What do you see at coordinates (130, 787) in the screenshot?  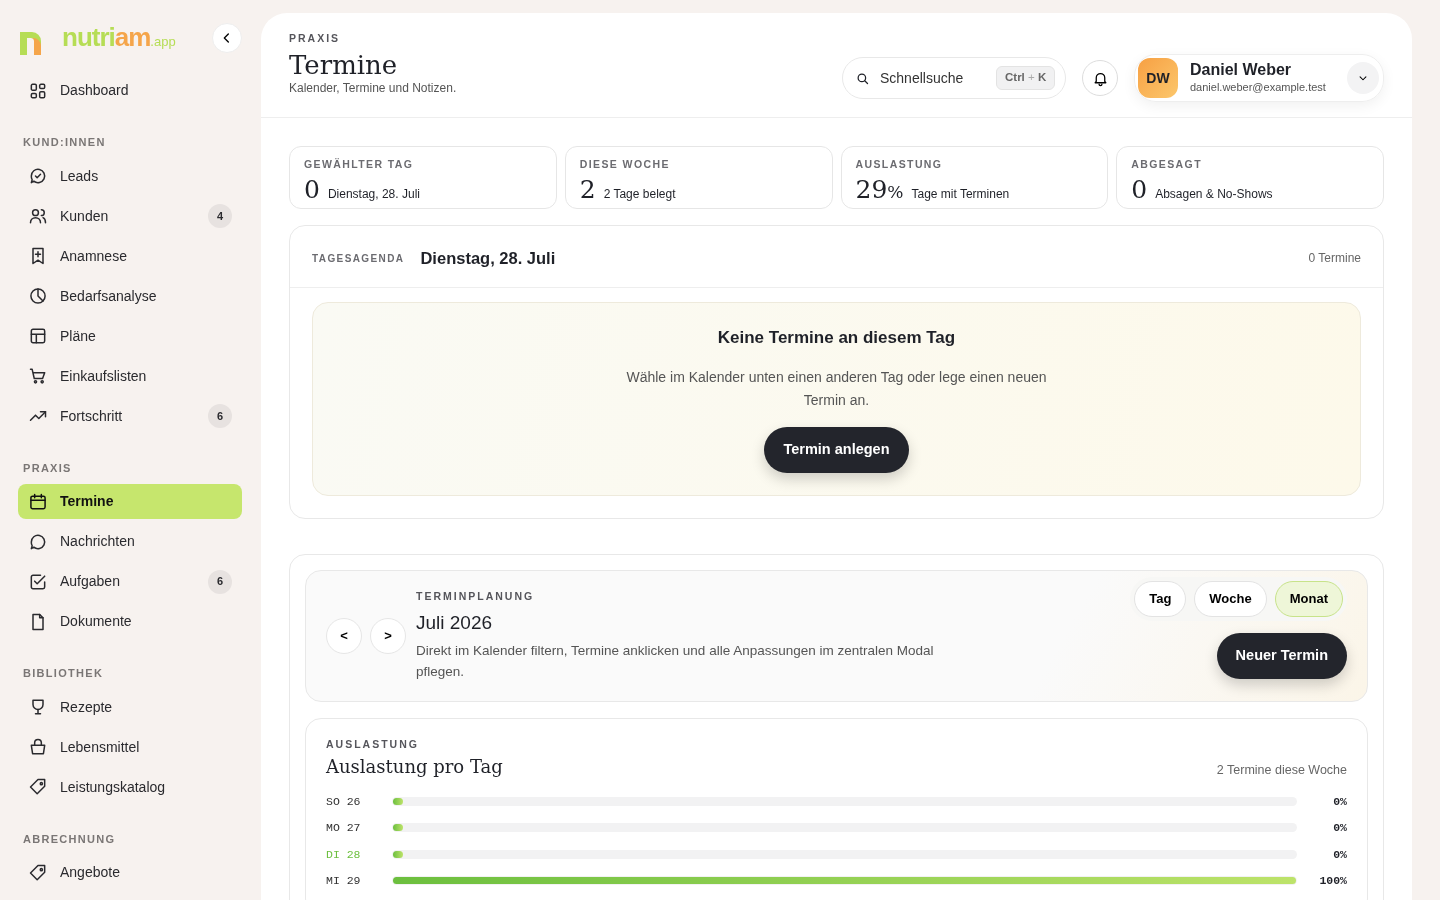 I see `sidebar-item: Leistungskatalog` at bounding box center [130, 787].